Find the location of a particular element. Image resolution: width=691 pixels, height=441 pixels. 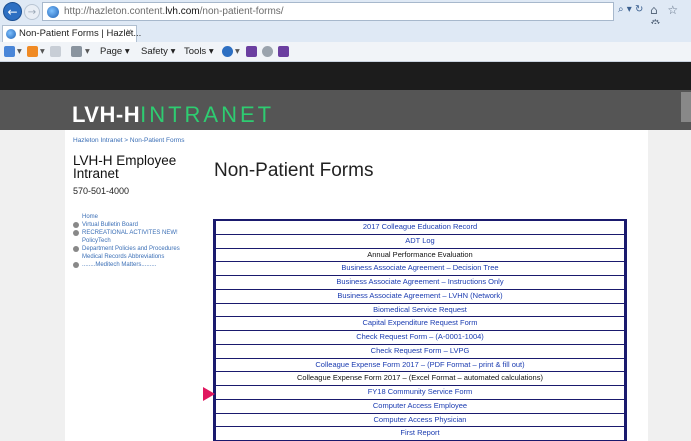

breadcrumb: Hazleton Intranet > Non-Patient Forms is located at coordinates (128, 140).